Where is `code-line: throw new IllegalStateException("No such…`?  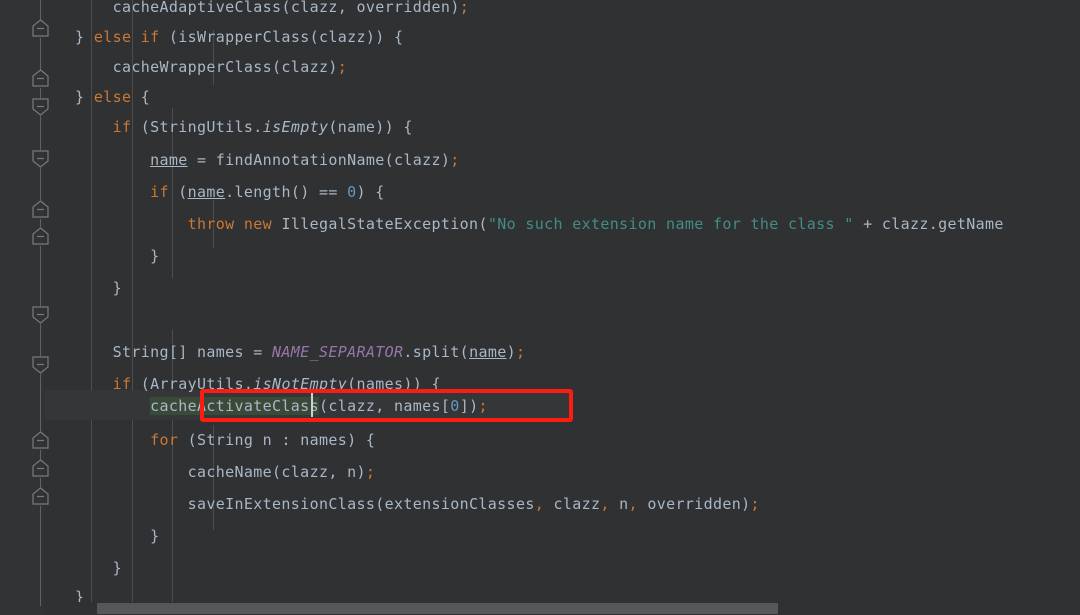 code-line: throw new IllegalStateException("No such… is located at coordinates (502, 224).